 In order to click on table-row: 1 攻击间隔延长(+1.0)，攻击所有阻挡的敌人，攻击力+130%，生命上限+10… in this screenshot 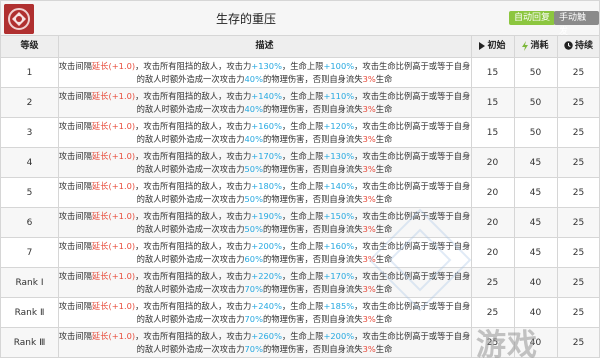, I will do `click(300, 73)`.